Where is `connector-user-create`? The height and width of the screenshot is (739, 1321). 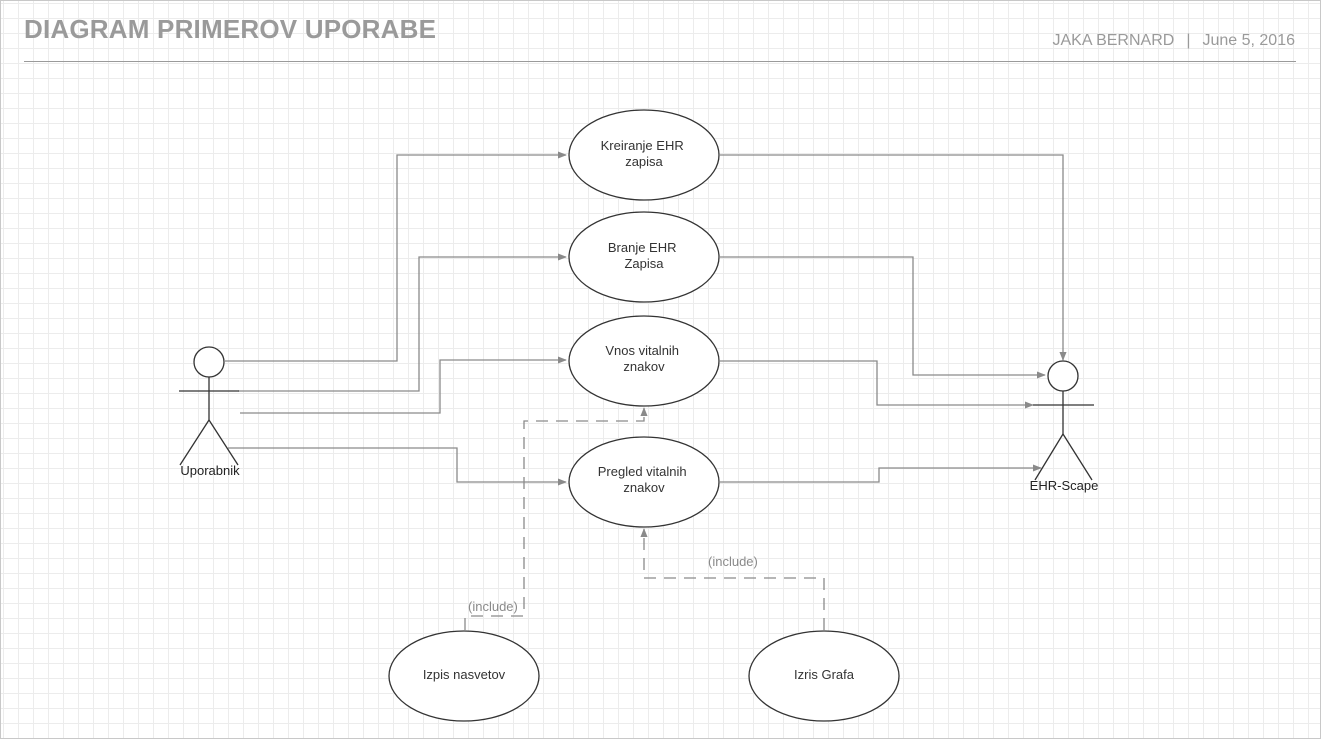 connector-user-create is located at coordinates (396, 256).